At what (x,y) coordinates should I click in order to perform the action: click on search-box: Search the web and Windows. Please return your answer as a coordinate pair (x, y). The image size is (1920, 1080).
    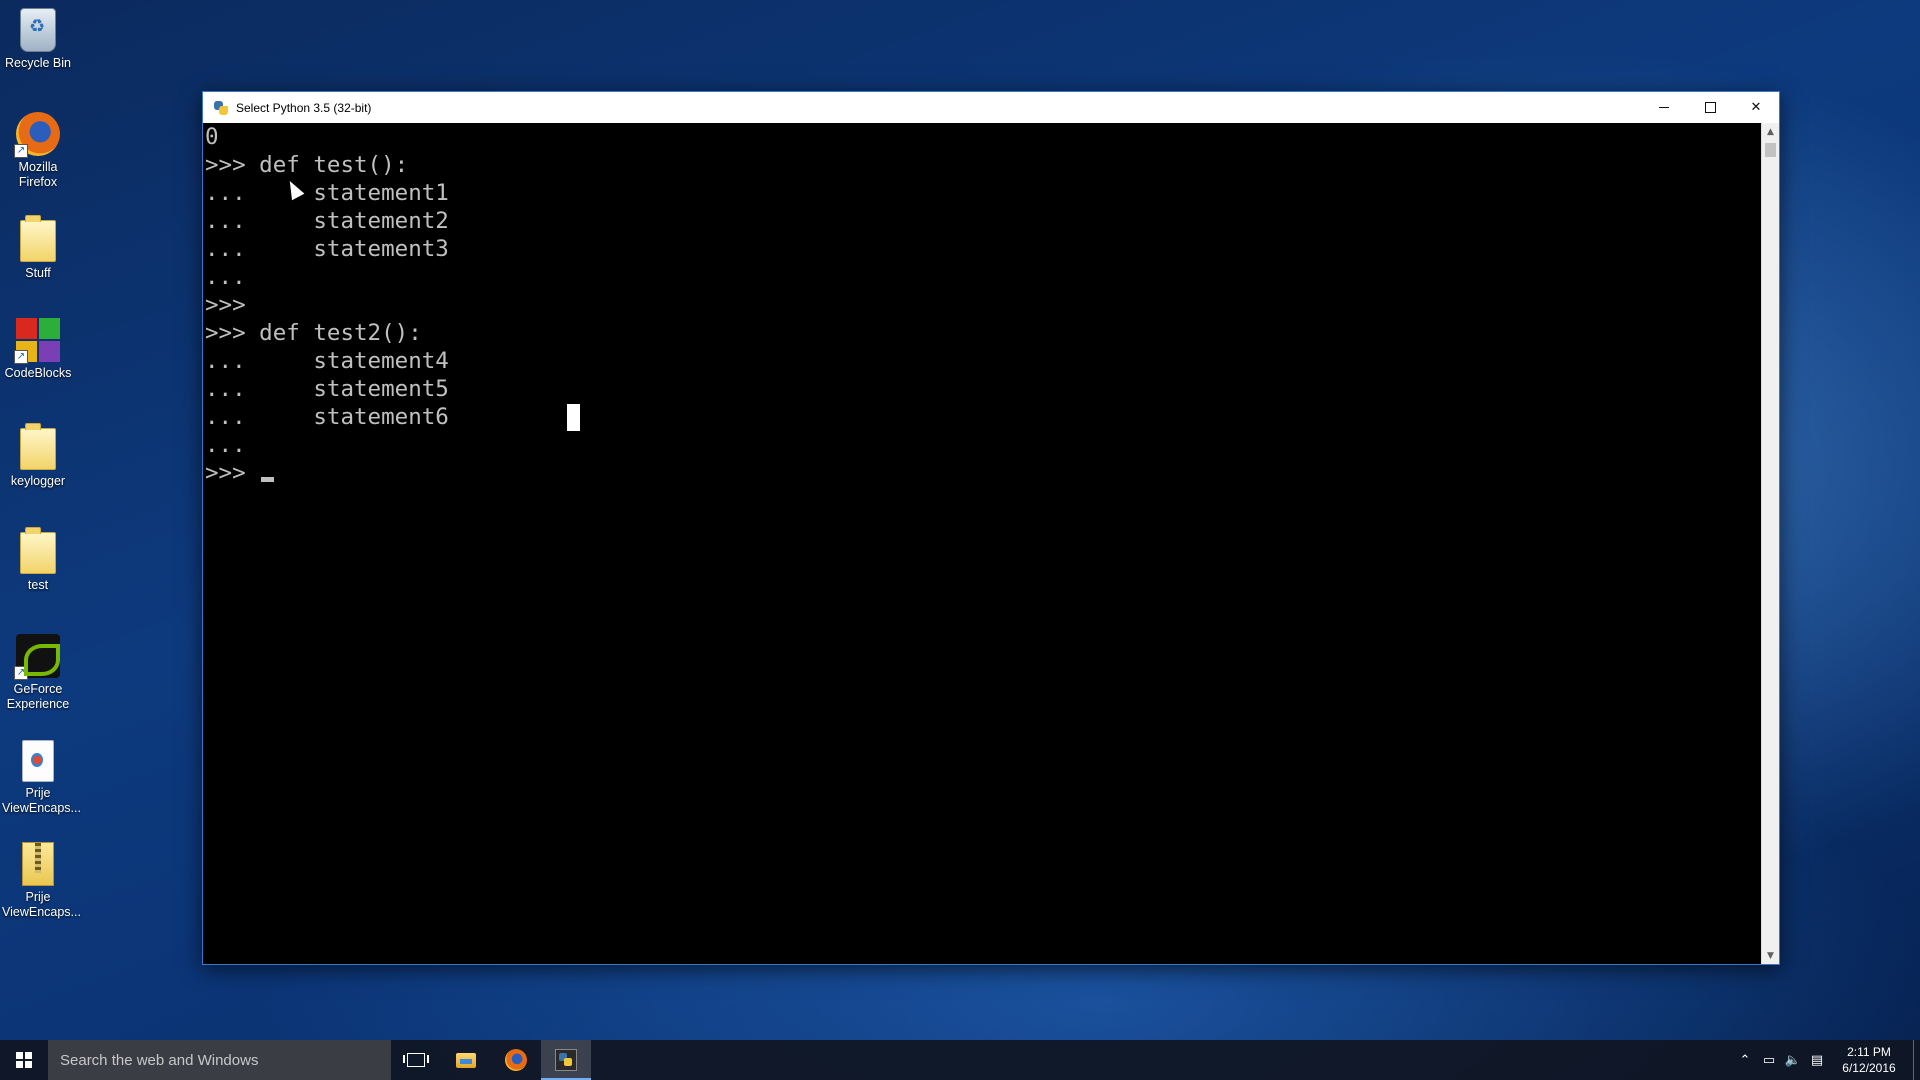
    Looking at the image, I should click on (219, 1060).